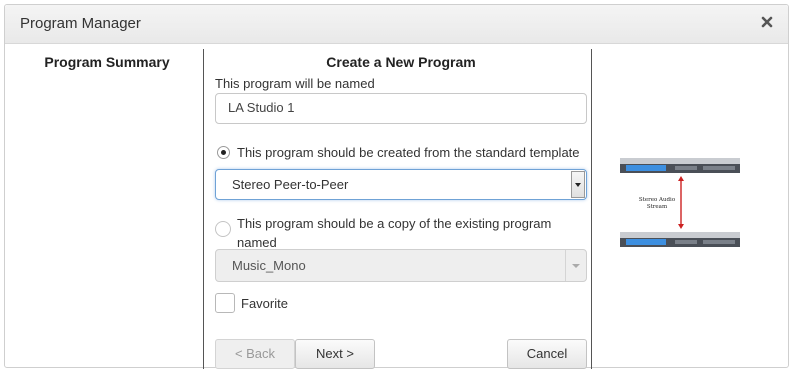 The width and height of the screenshot is (795, 373). What do you see at coordinates (401, 62) in the screenshot?
I see `create-program-heading: Create a New Program` at bounding box center [401, 62].